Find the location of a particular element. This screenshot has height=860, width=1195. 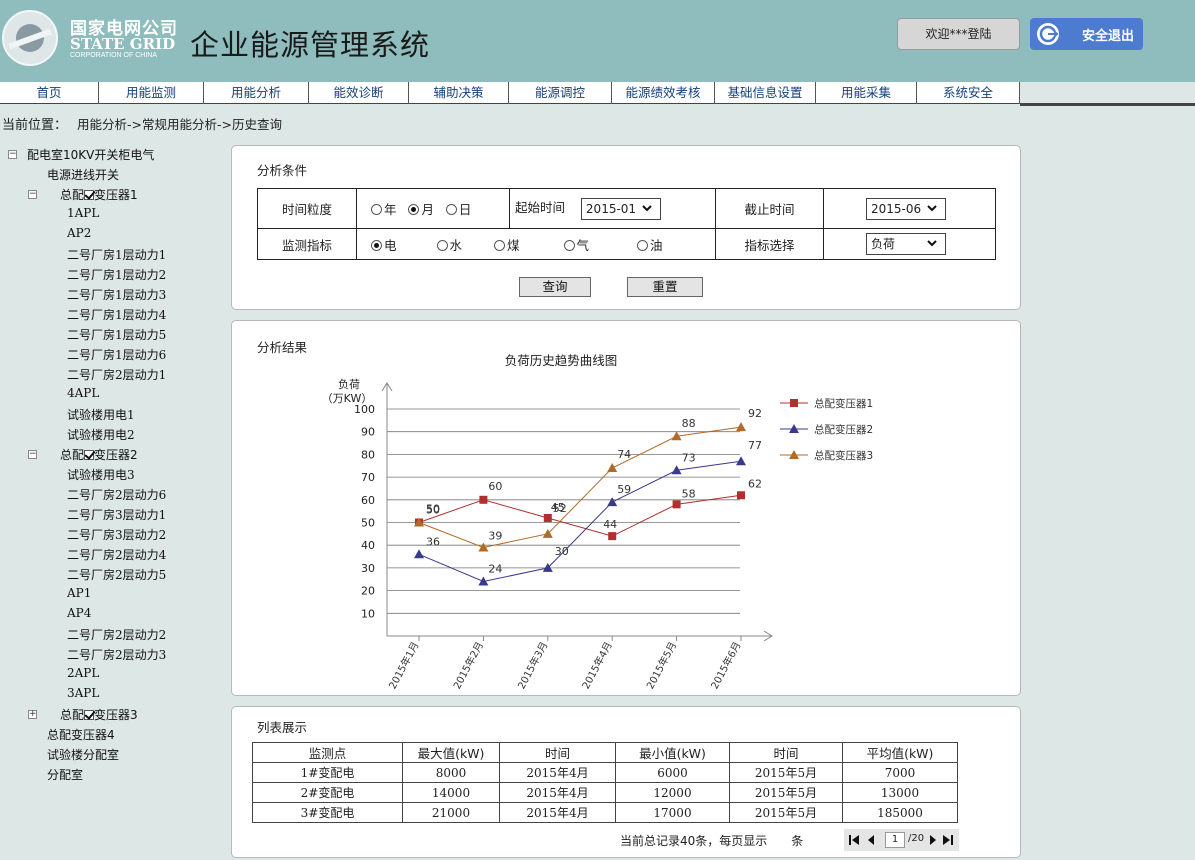

logout-button: 安全退出 is located at coordinates (1086, 34).